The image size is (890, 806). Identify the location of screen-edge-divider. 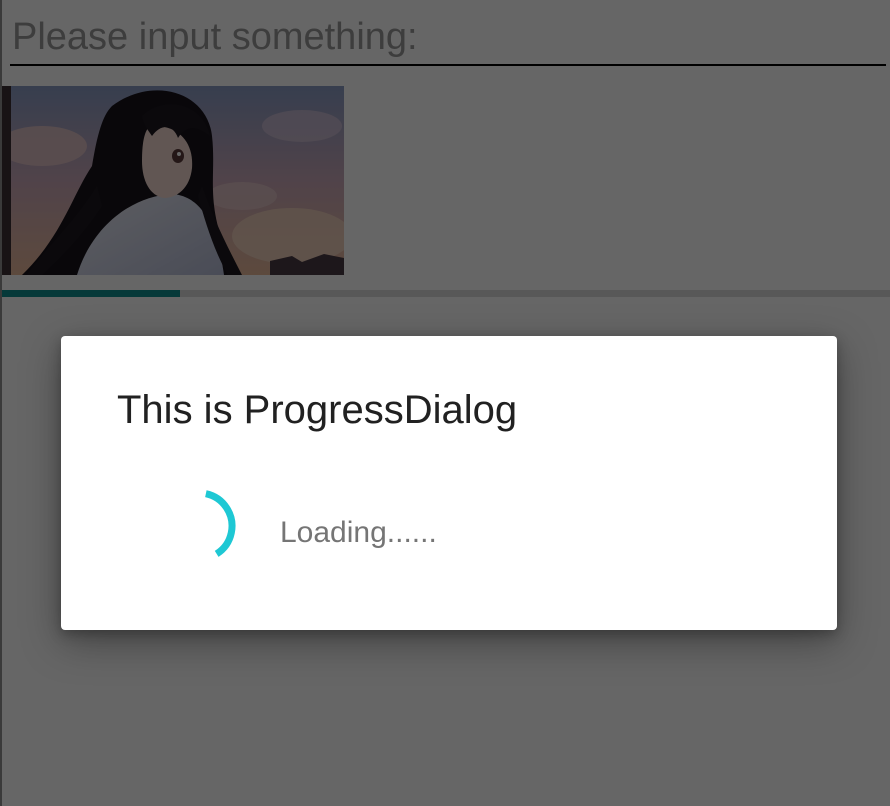
(1, 403).